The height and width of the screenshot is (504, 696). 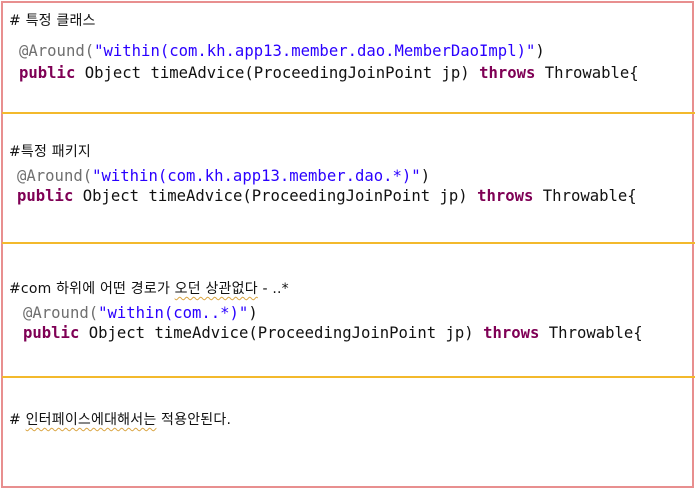 What do you see at coordinates (52, 21) in the screenshot?
I see `section-1-heading: # 특정 클래스` at bounding box center [52, 21].